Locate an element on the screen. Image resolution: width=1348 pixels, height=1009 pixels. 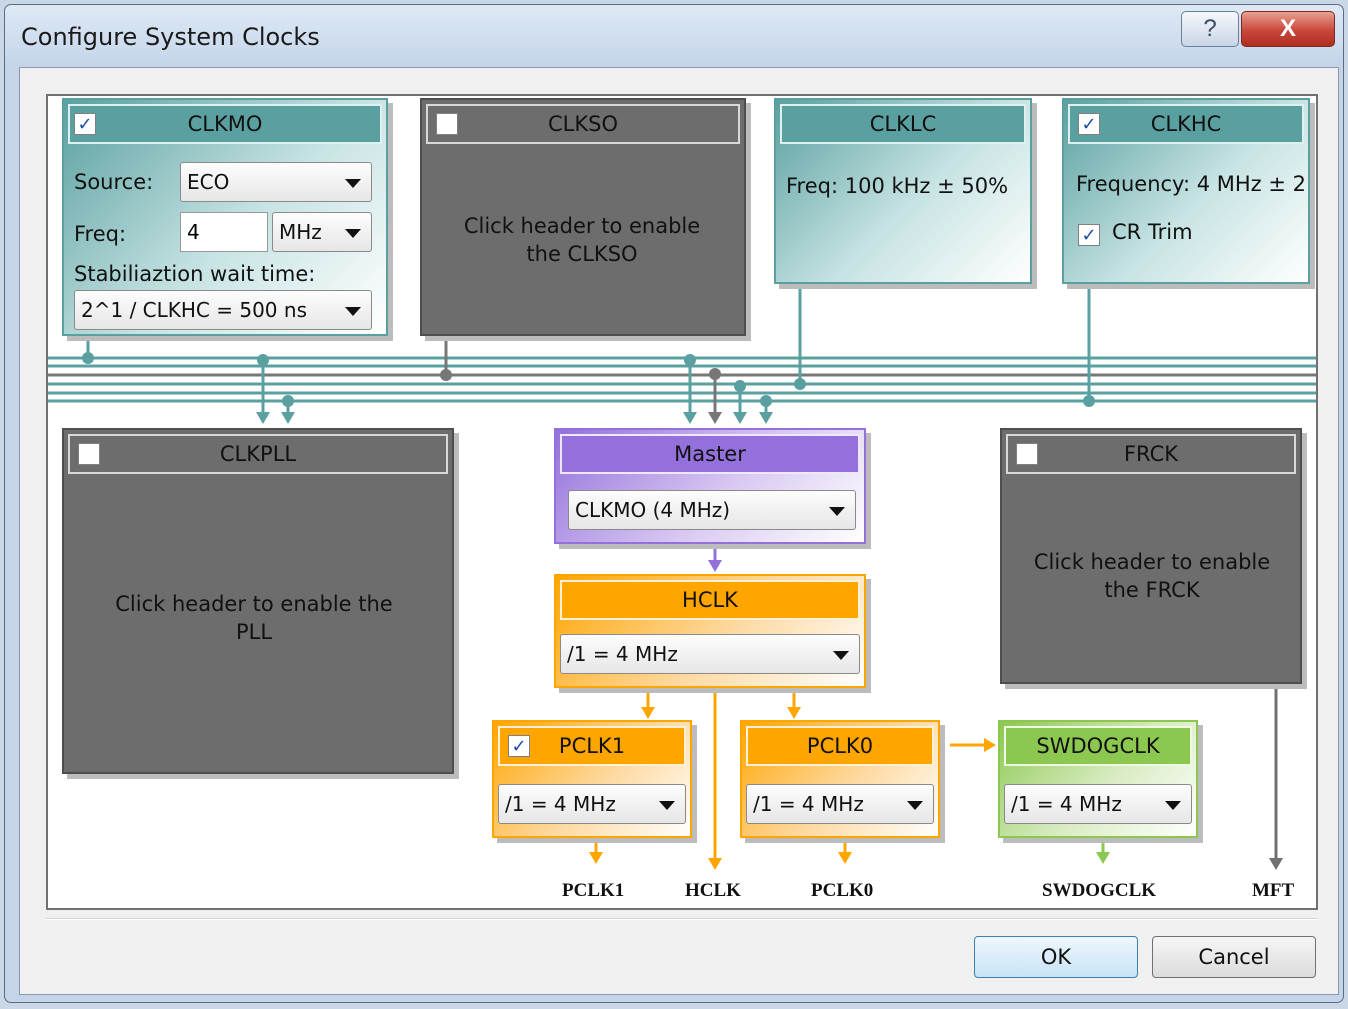
clkso-block: CLKSO Click header to enable the CLKSO is located at coordinates (583, 217).